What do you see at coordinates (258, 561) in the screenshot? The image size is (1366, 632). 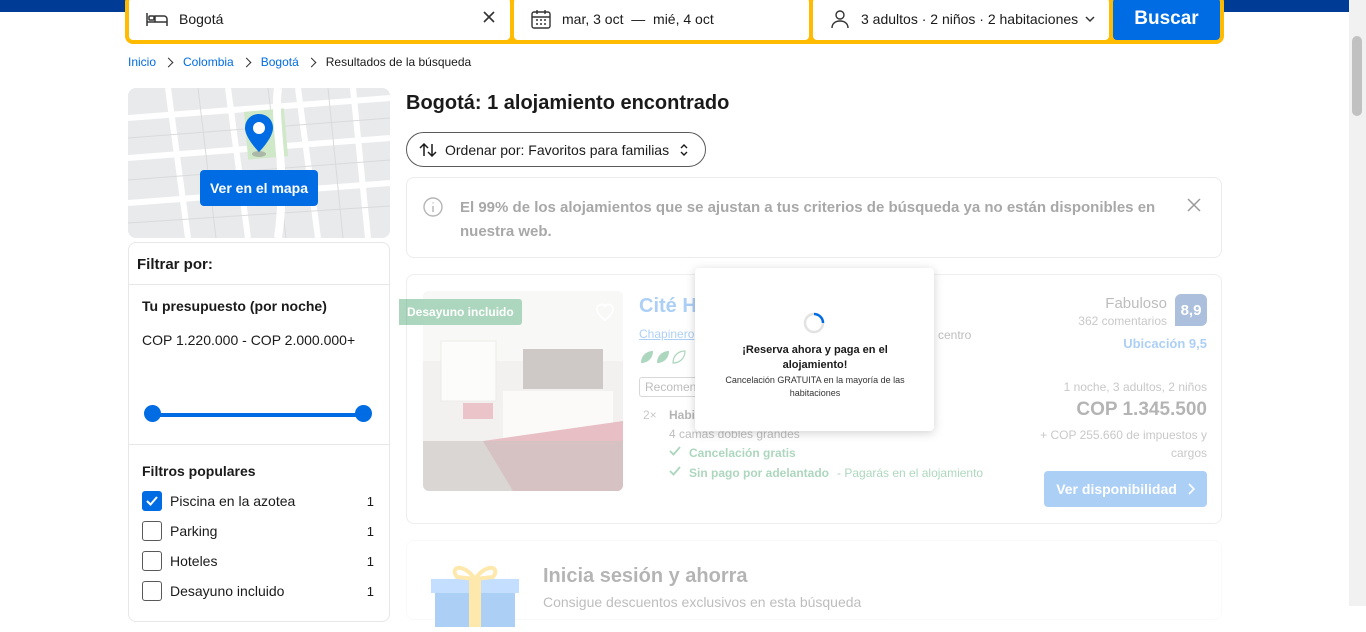 I see `filter-hotels: Hoteles 1` at bounding box center [258, 561].